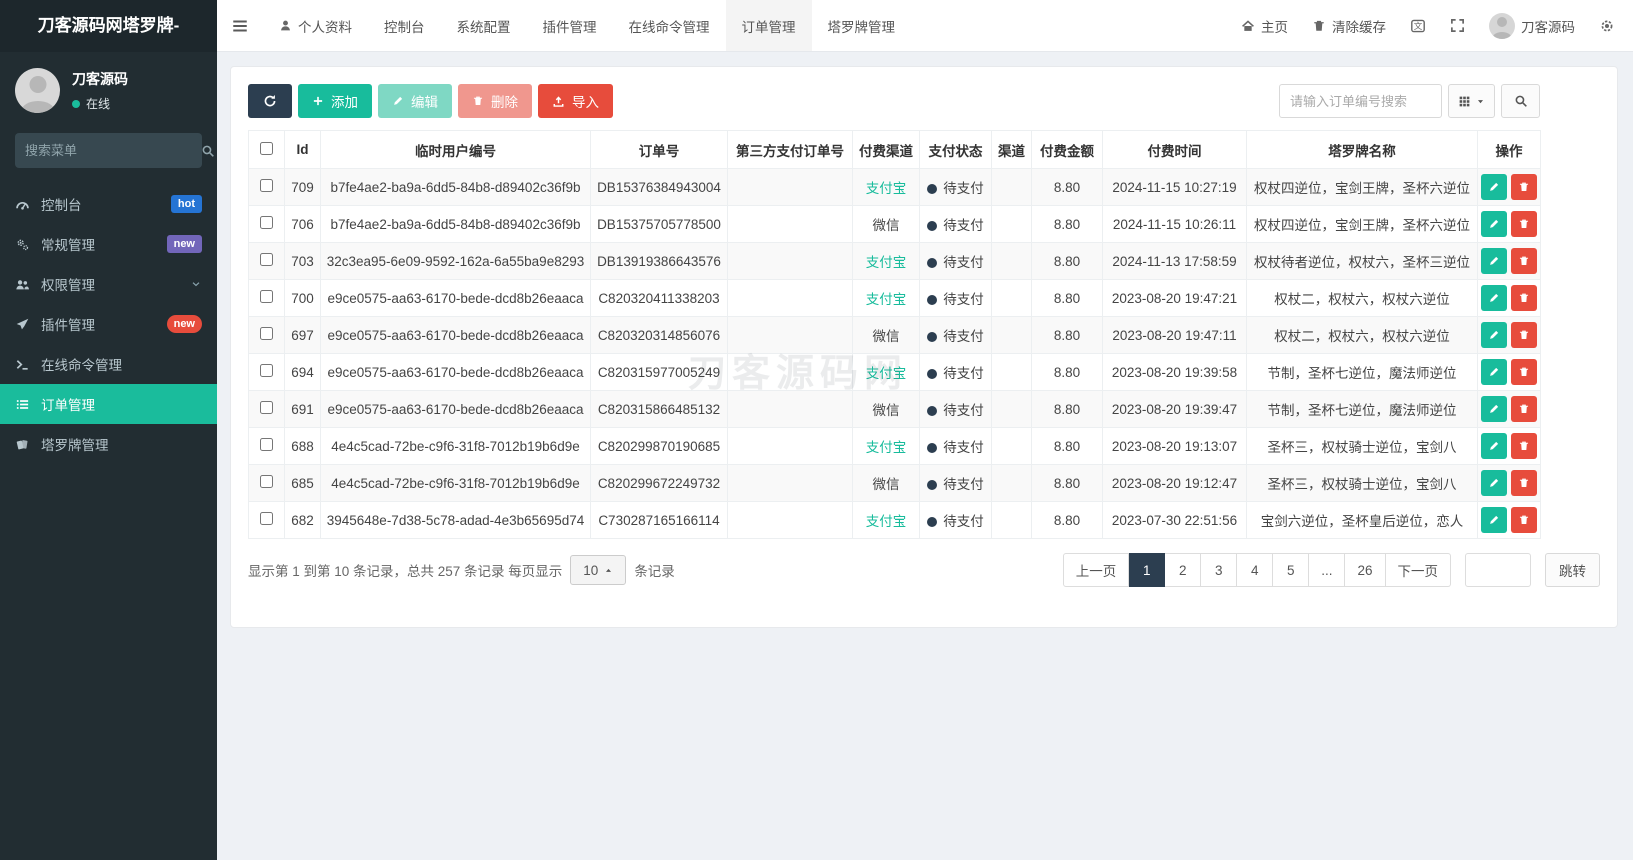 The width and height of the screenshot is (1633, 860). I want to click on column-header: 临时用户编号, so click(455, 149).